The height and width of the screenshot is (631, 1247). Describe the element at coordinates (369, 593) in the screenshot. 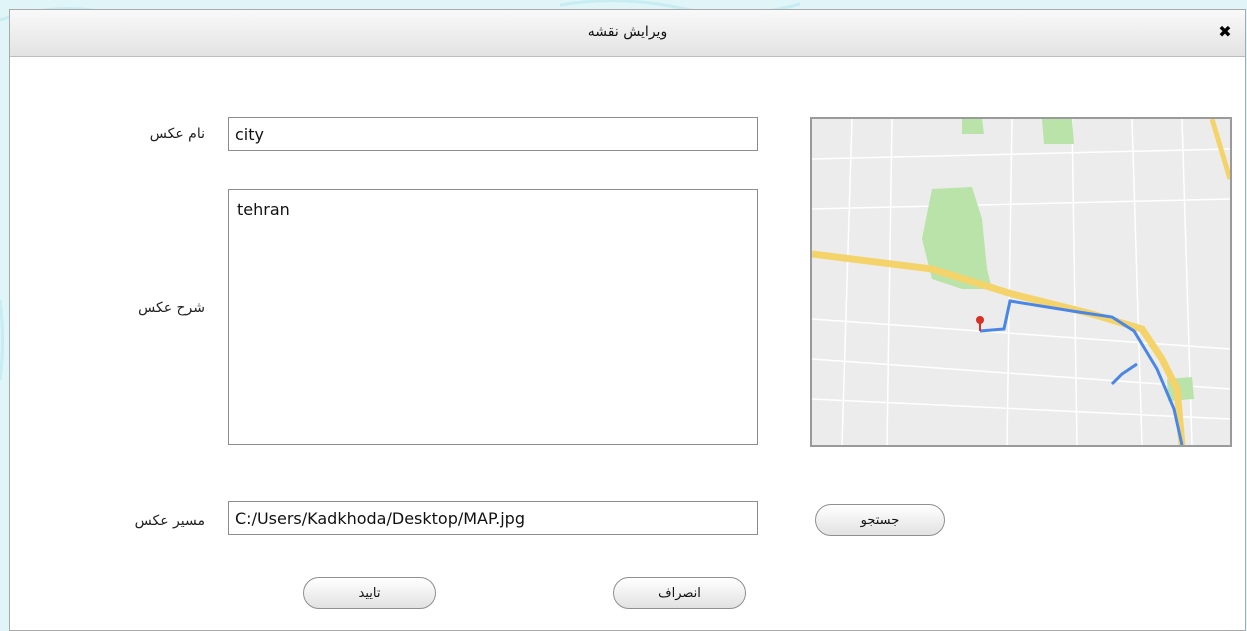

I see `confirm-button: تایید` at that location.